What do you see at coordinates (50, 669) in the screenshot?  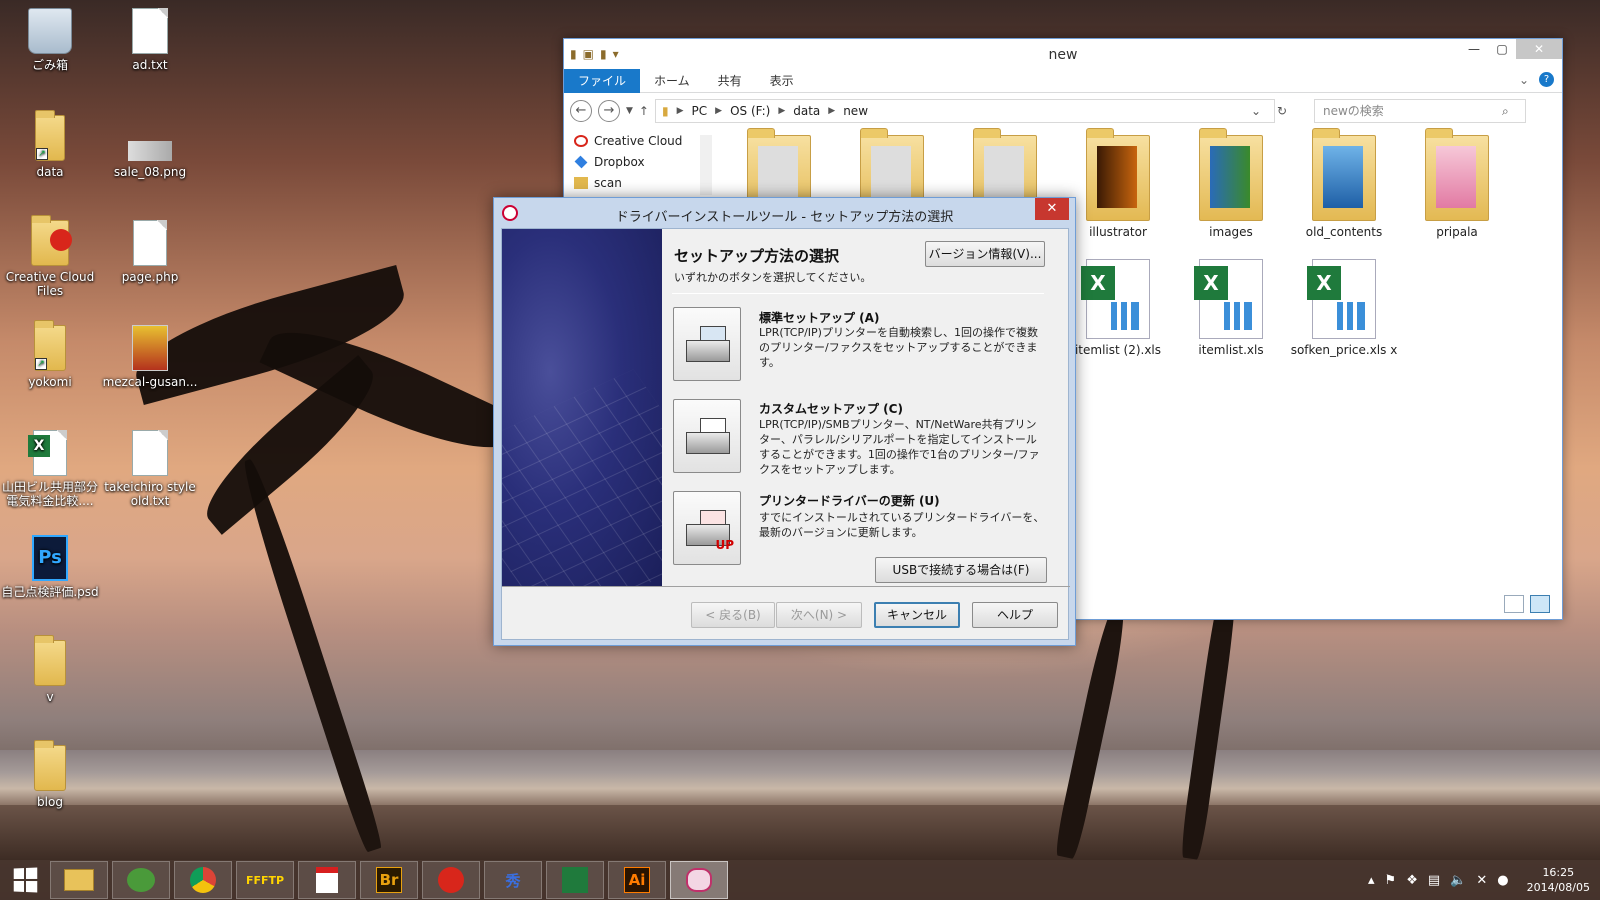 I see `desktop-icon-v: v` at bounding box center [50, 669].